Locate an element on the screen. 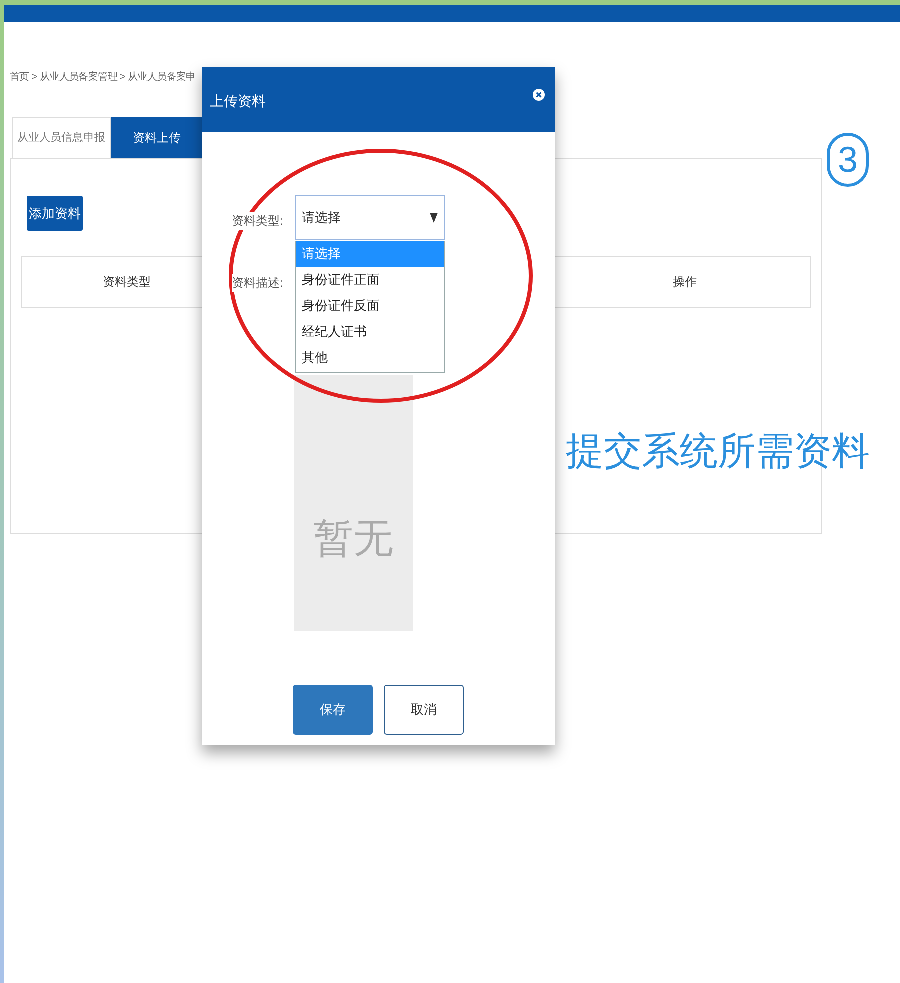 The height and width of the screenshot is (983, 900). field-label: 资料描述: is located at coordinates (258, 283).